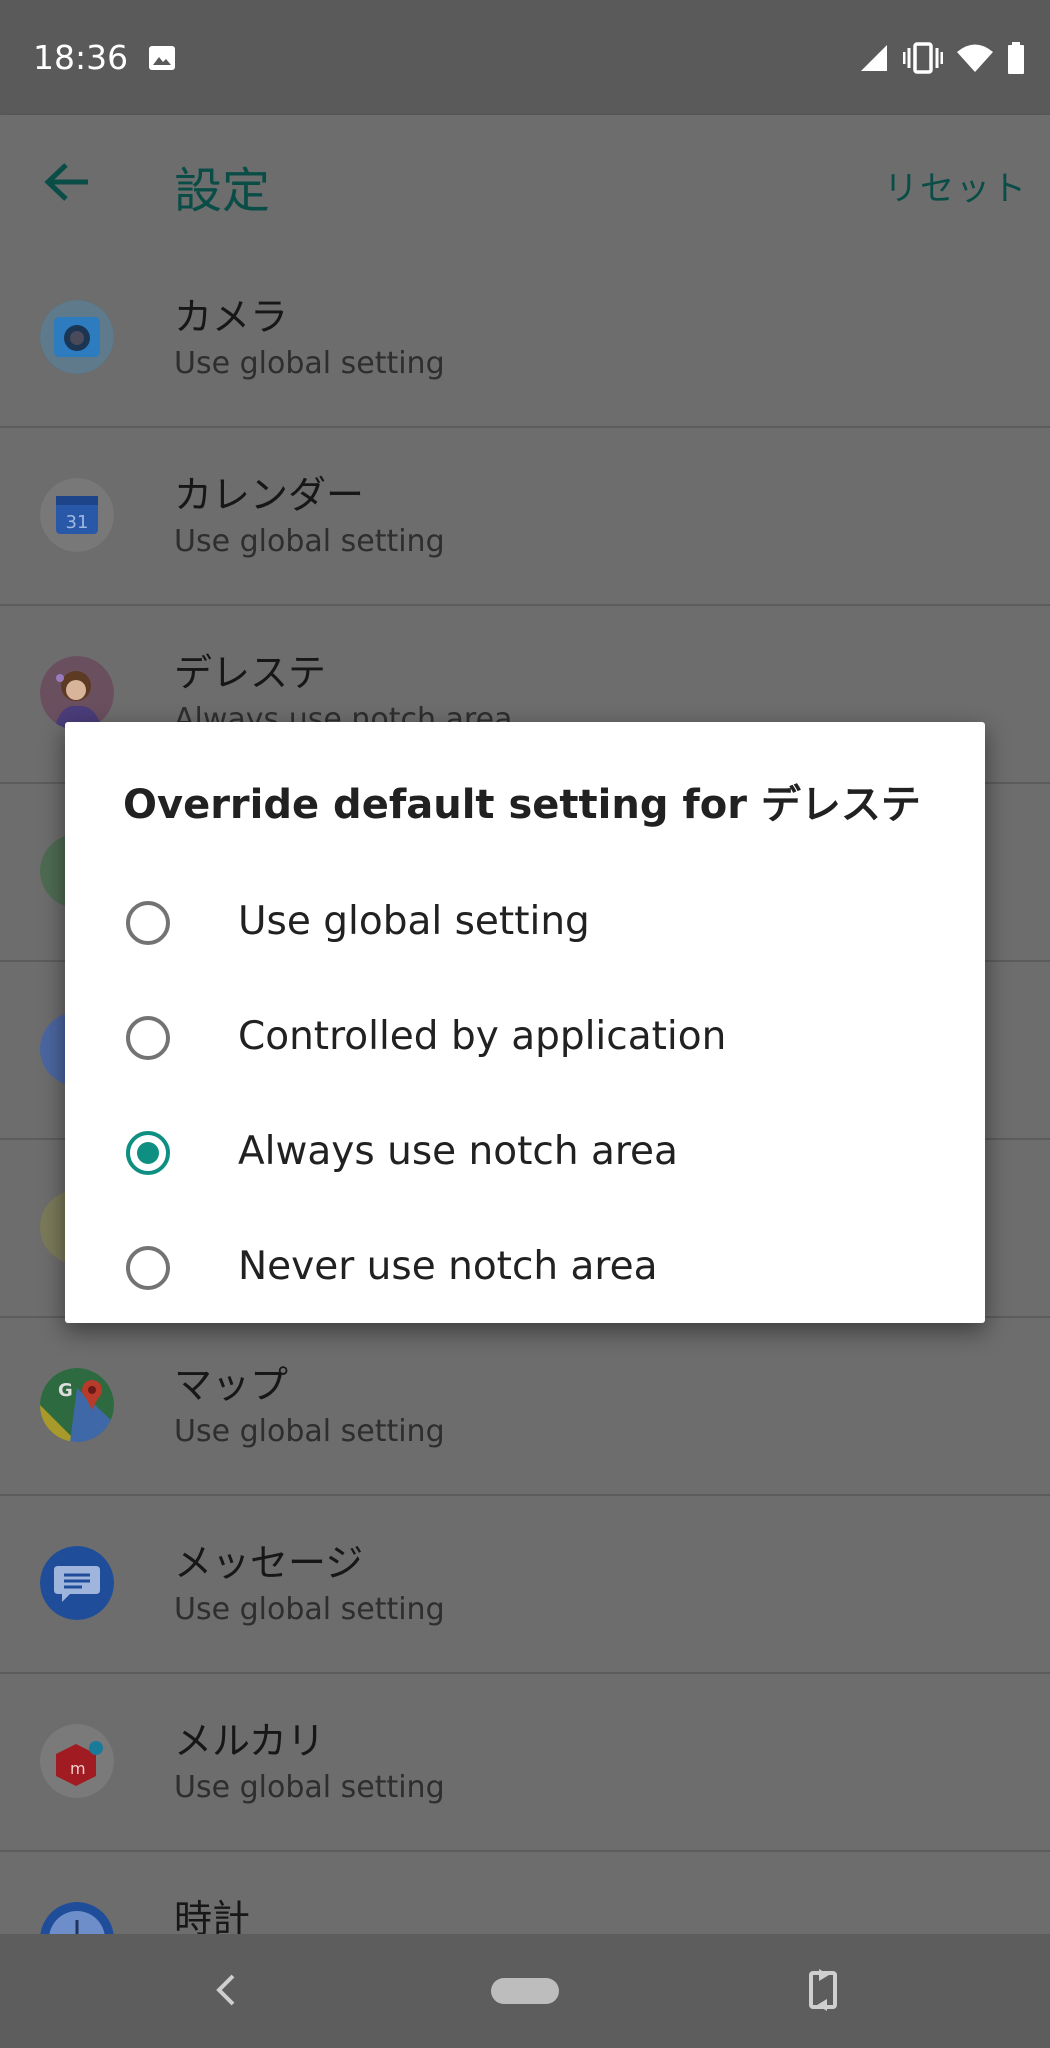  I want to click on mercari-app-icon: m, so click(77, 1761).